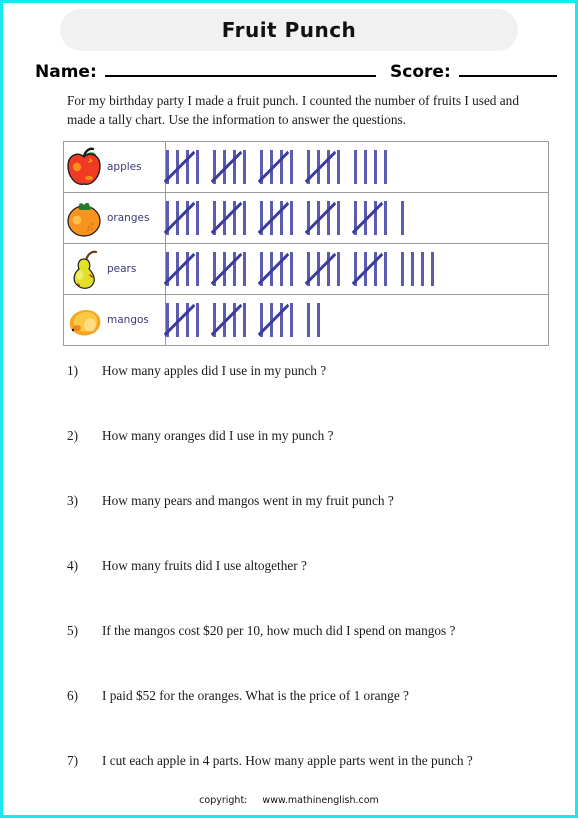 The image size is (578, 818). Describe the element at coordinates (73, 630) in the screenshot. I see `question-number: 5)` at that location.